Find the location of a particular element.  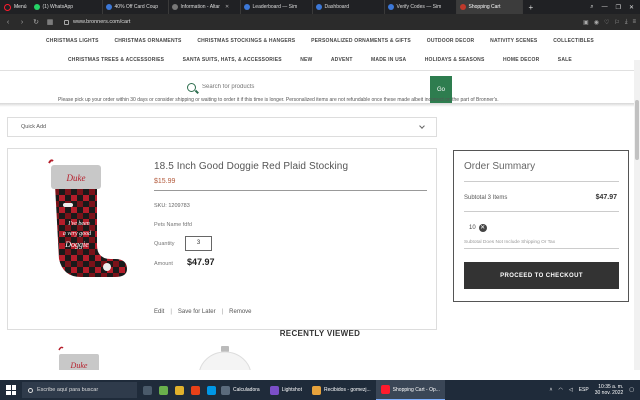

taskbar-pinned is located at coordinates (179, 390).